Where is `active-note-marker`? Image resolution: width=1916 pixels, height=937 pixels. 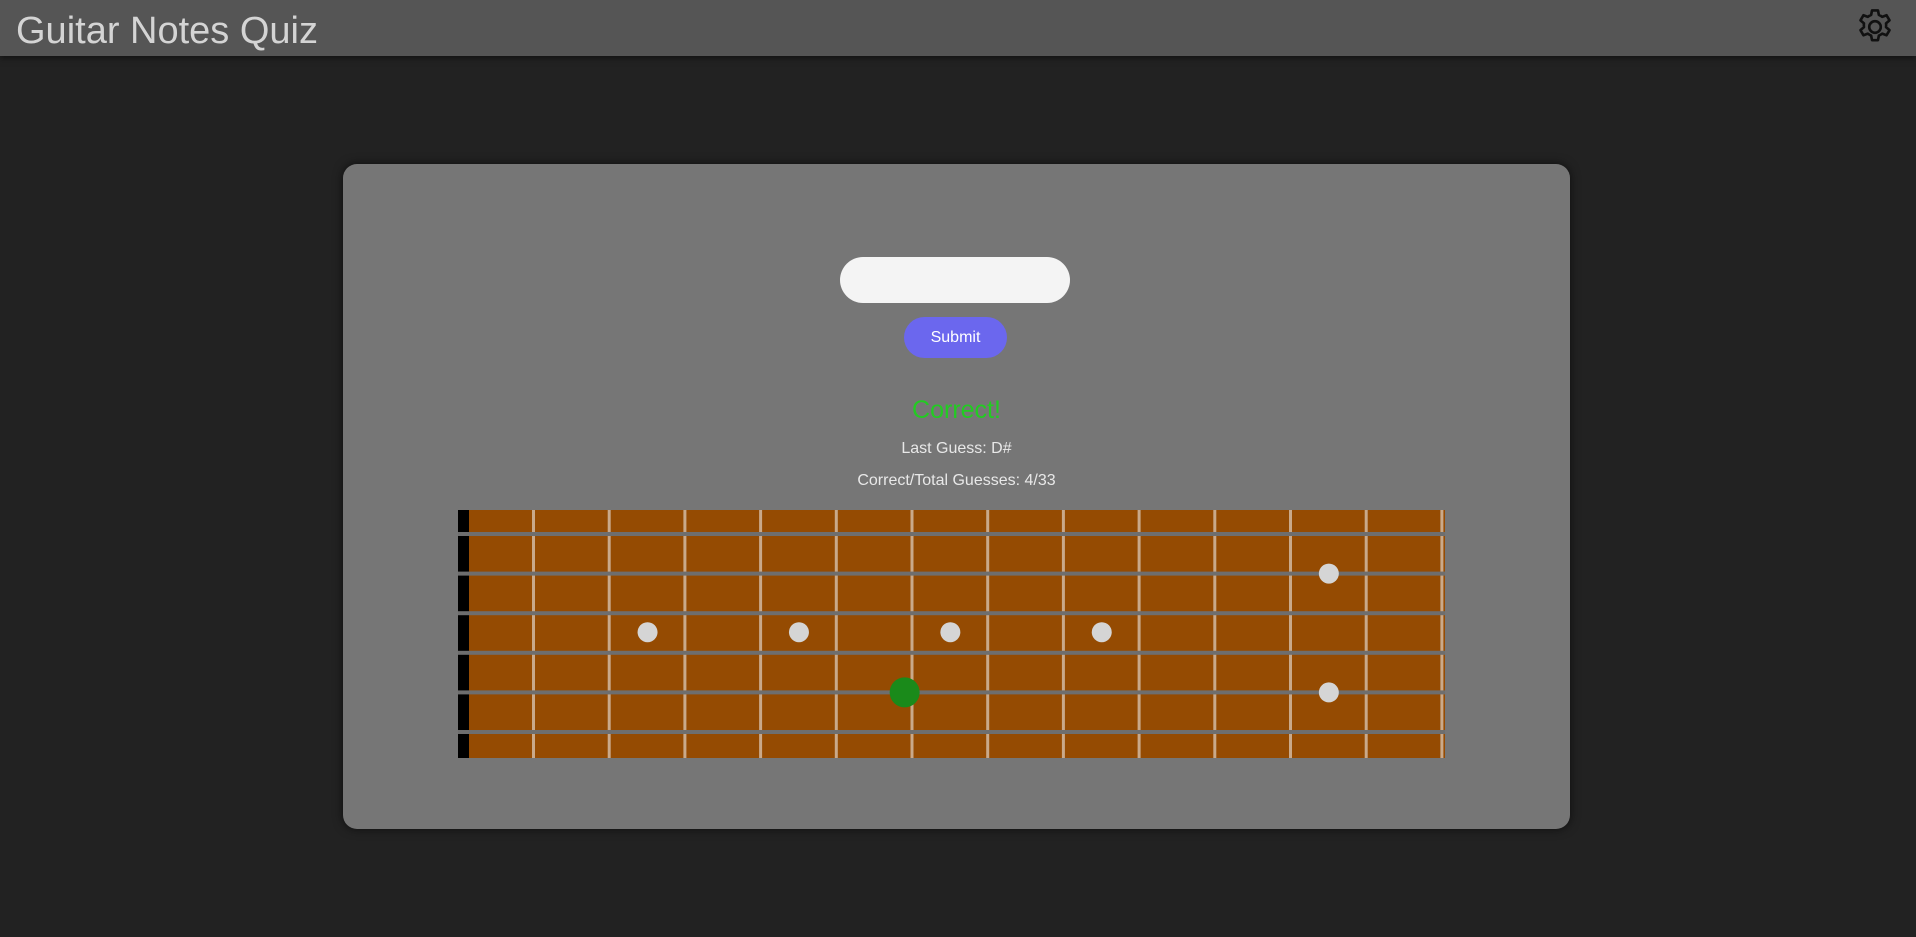
active-note-marker is located at coordinates (904, 692).